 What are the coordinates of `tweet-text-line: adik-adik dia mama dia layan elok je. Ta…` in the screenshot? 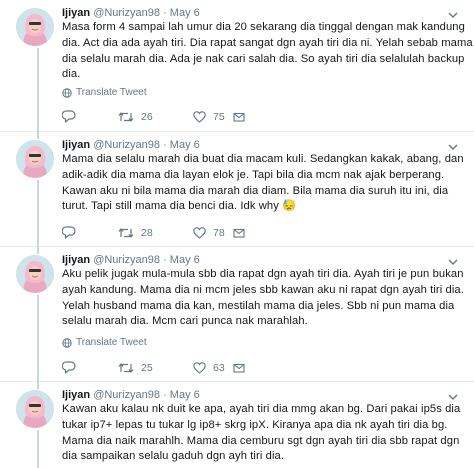 It's located at (253, 174).